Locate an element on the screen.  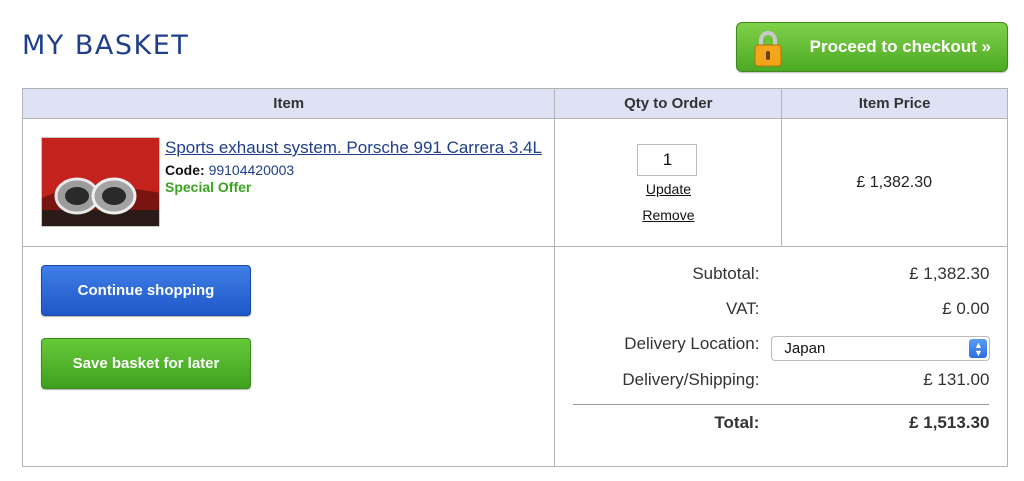
qty-cell: Update Remove is located at coordinates (668, 182).